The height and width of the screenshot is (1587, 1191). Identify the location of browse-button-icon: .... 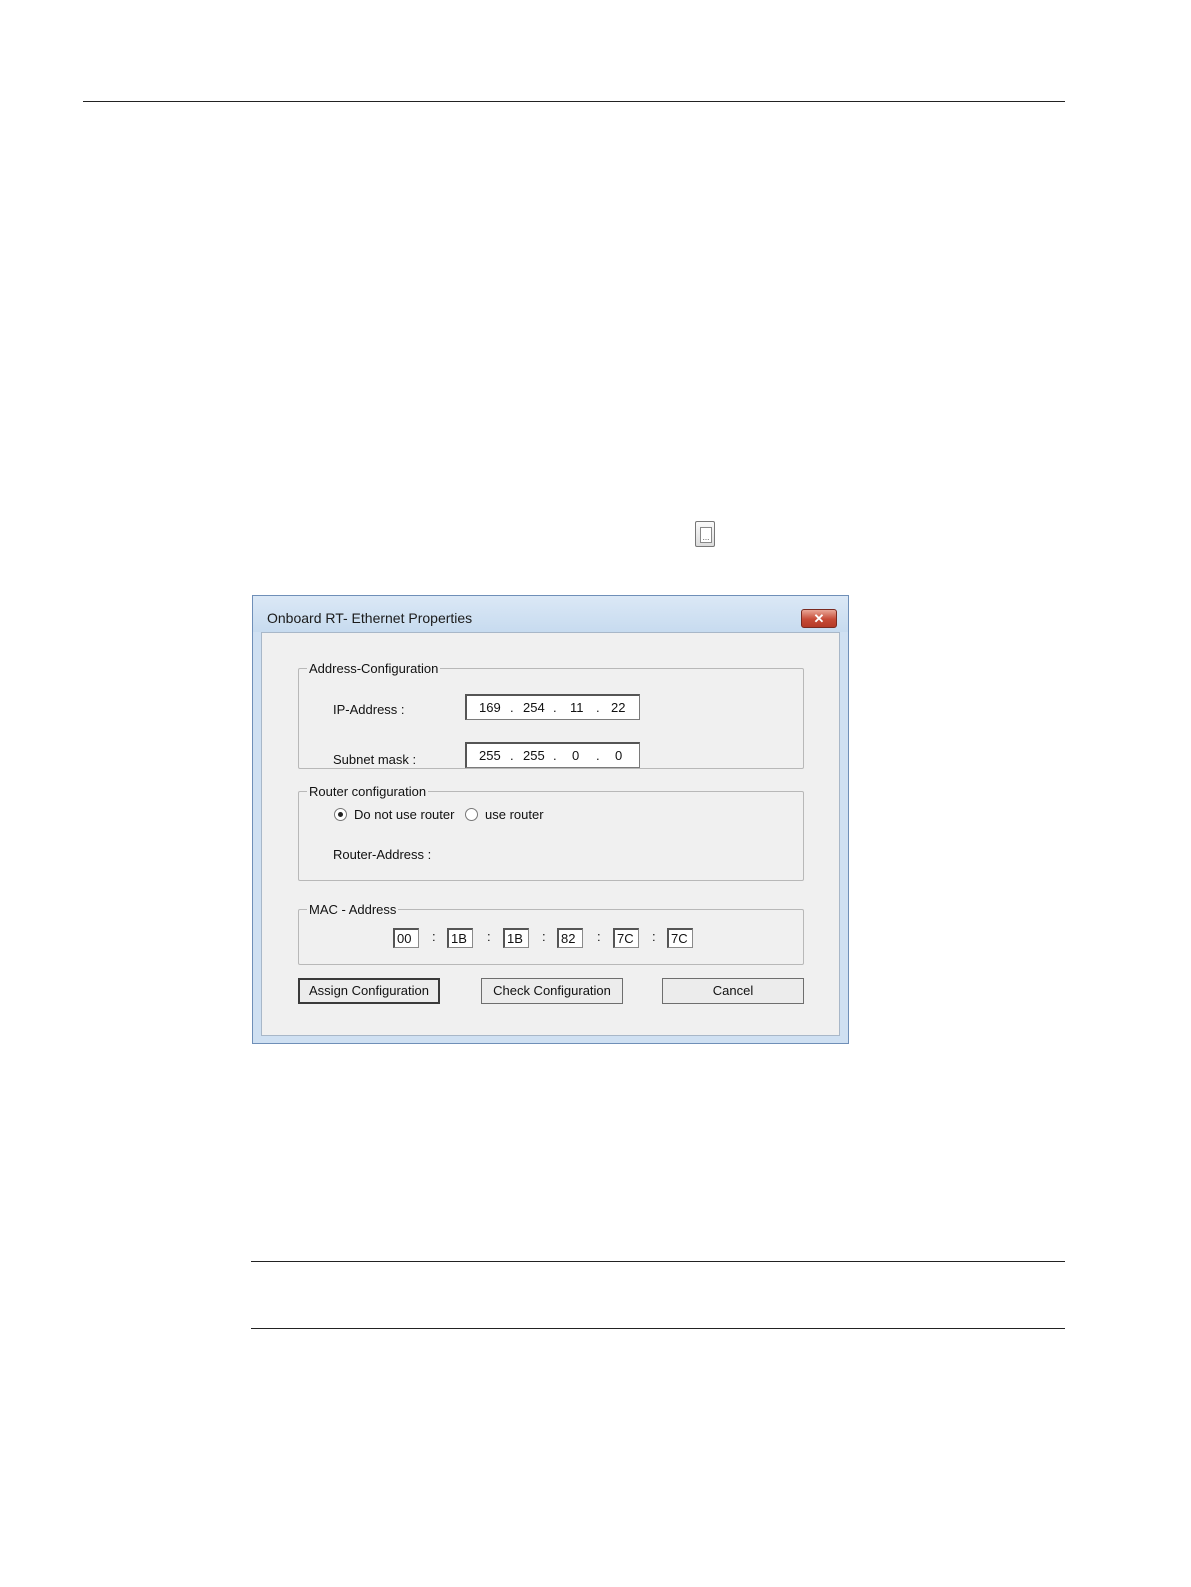
(705, 534).